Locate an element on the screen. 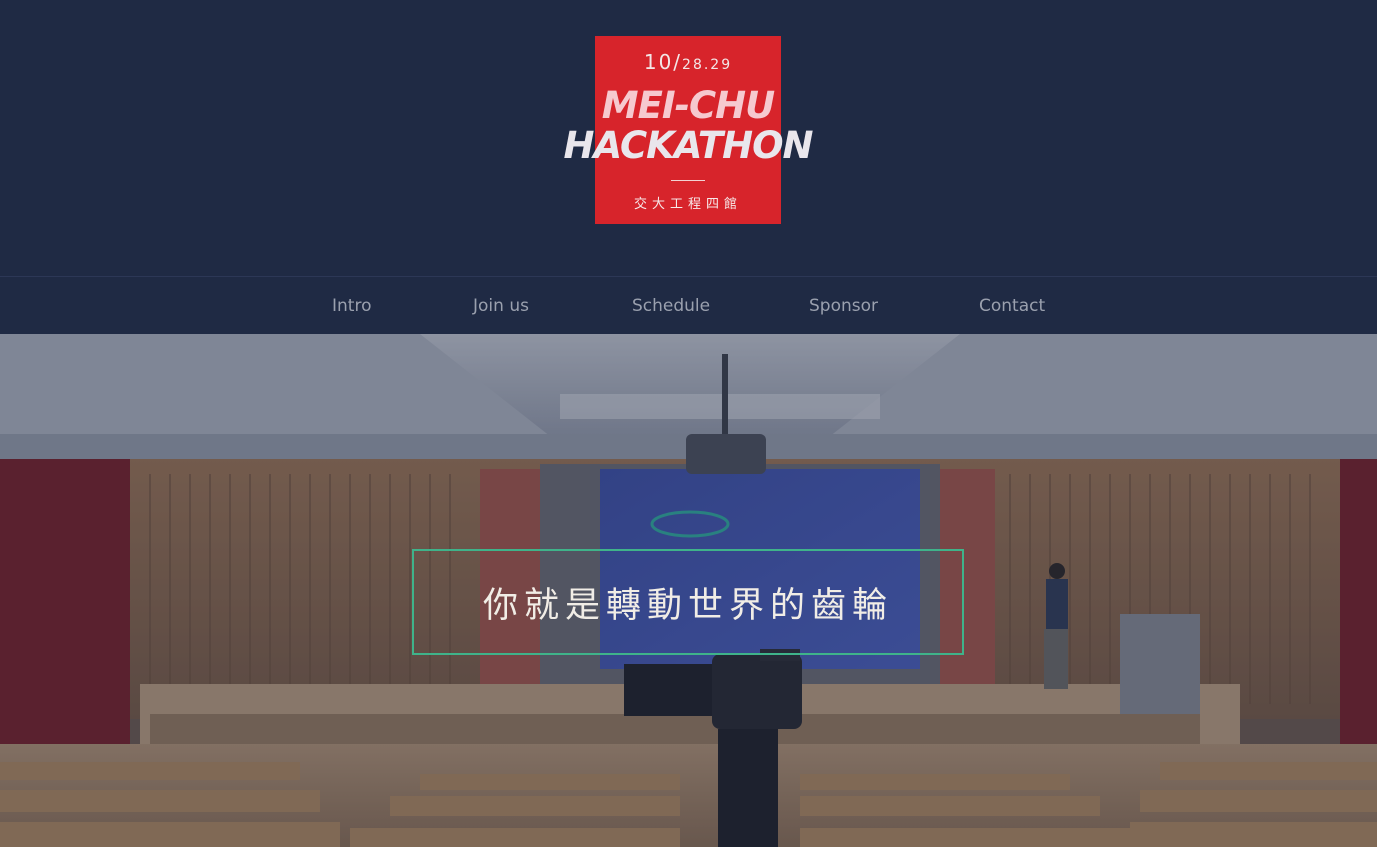  logo-divider is located at coordinates (688, 180).